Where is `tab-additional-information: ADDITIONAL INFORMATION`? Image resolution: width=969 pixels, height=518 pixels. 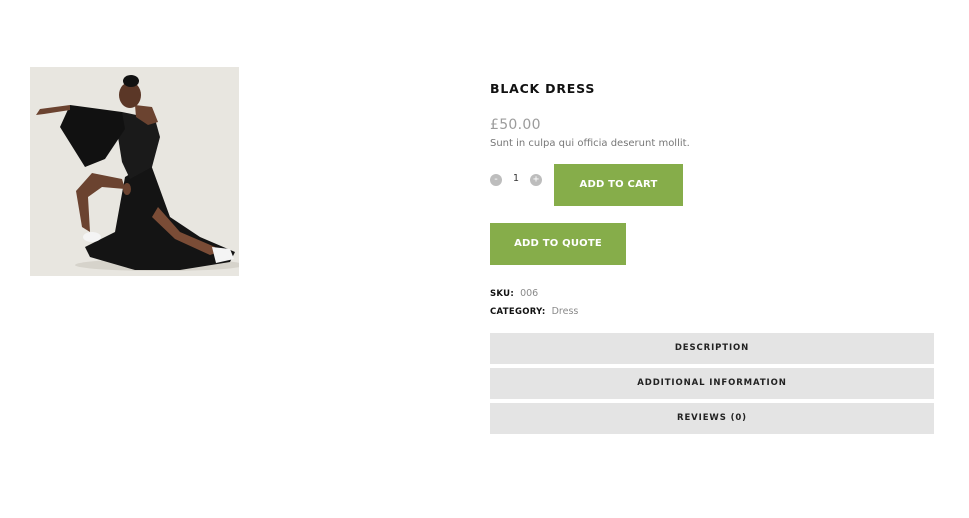
tab-additional-information: ADDITIONAL INFORMATION is located at coordinates (712, 383).